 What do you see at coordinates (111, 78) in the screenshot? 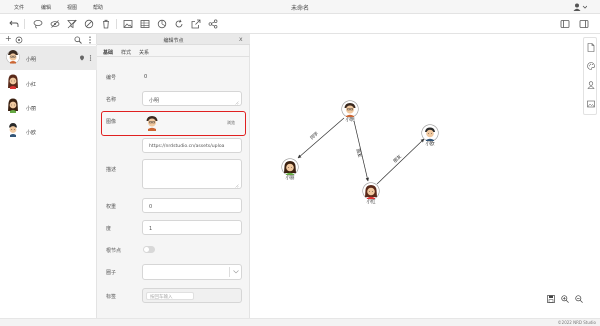
I see `id-label: 编号` at bounding box center [111, 78].